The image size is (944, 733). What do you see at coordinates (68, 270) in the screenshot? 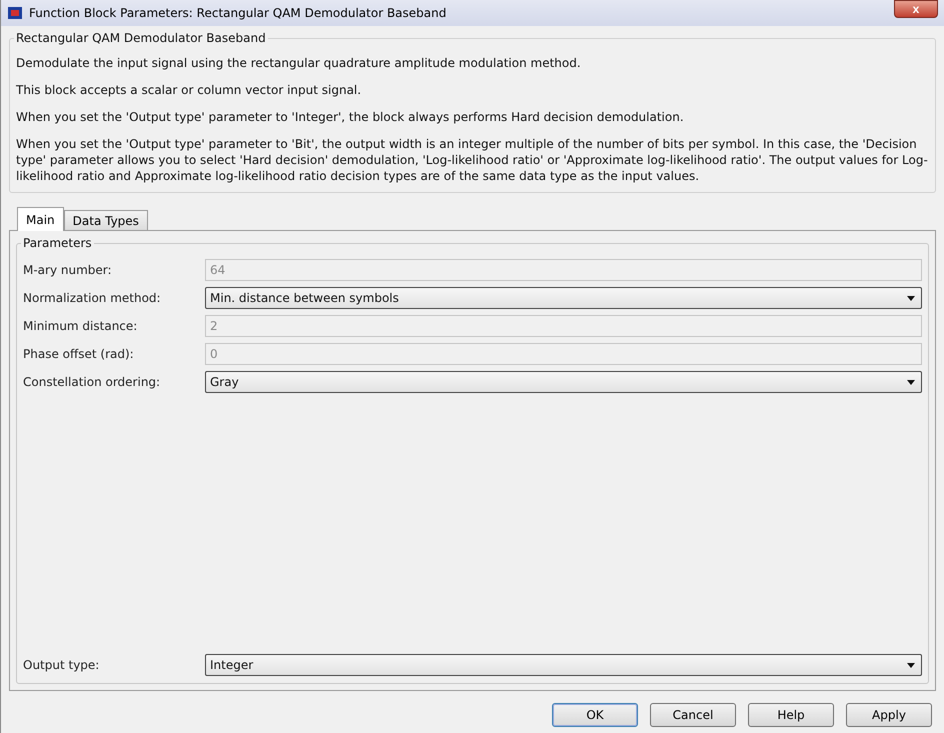
I see `parameter-label: M-ary number:` at bounding box center [68, 270].